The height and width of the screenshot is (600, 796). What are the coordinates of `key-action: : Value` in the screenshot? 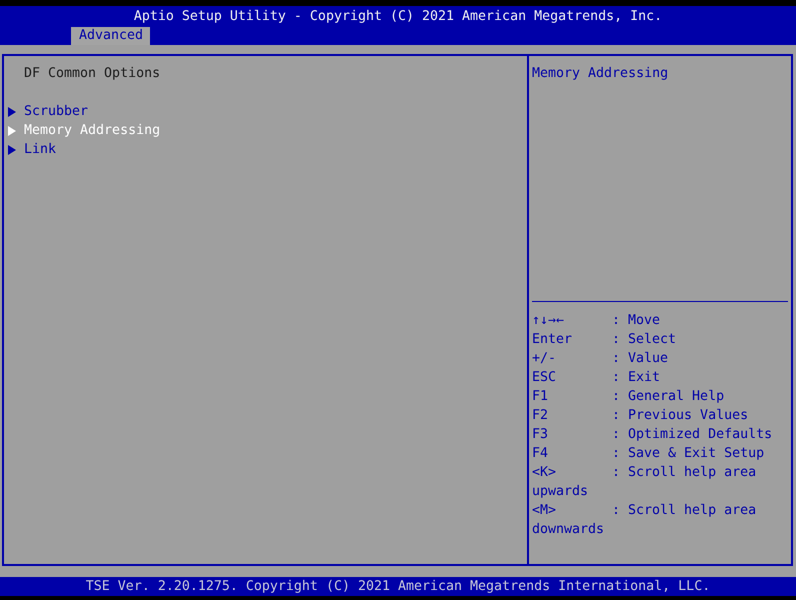 It's located at (640, 359).